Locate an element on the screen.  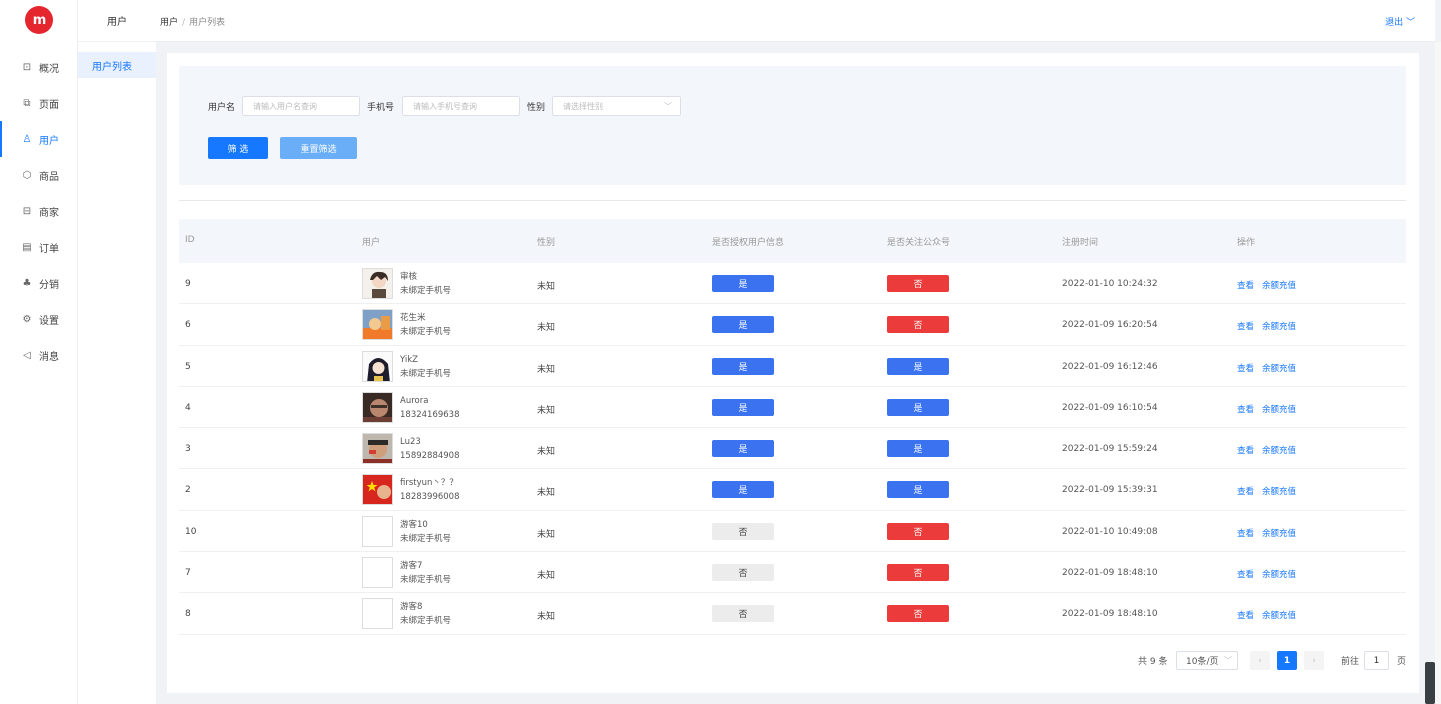
user-phone: 18324169638 is located at coordinates (430, 414).